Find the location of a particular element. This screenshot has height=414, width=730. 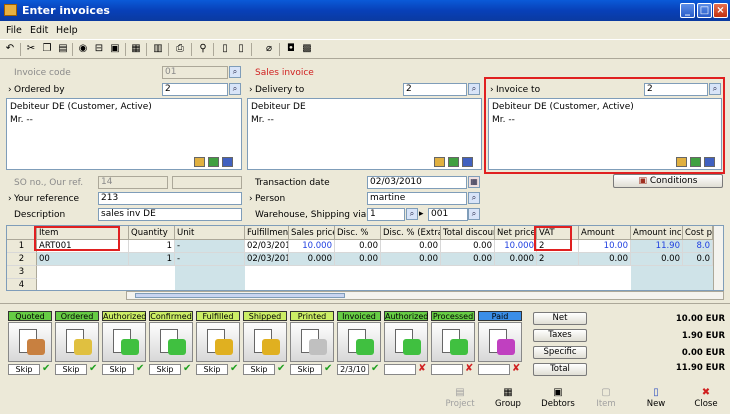

close-button: ✖ Close is located at coordinates (706, 399).